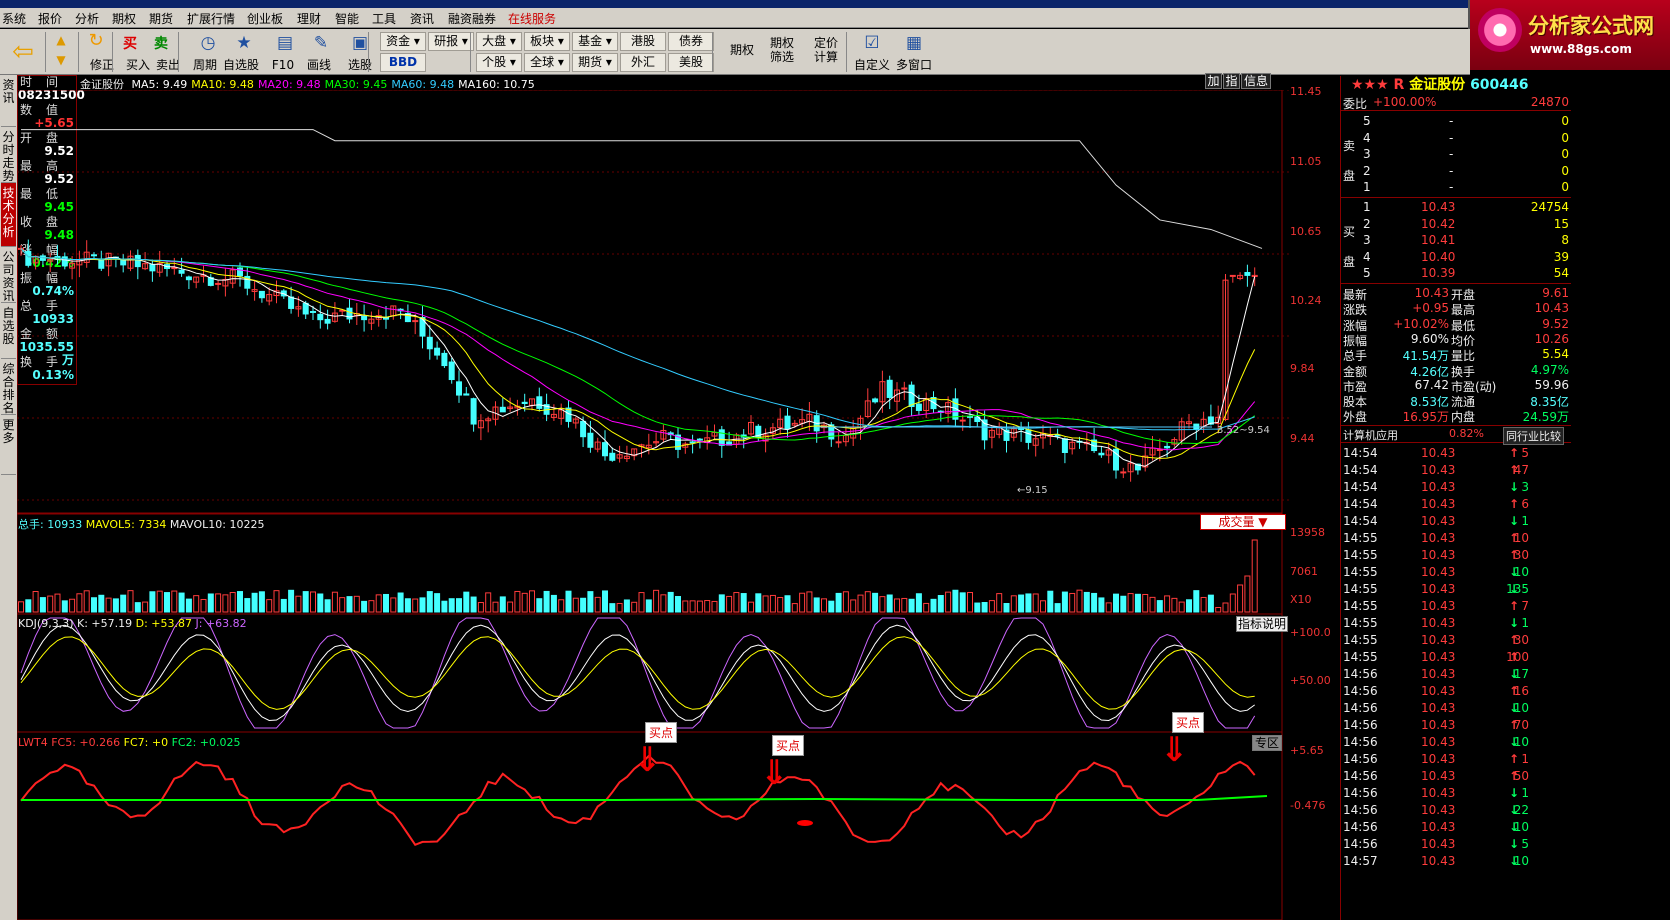 The image size is (1670, 920). I want to click on toolbar-label-9: 多窗口, so click(914, 65).